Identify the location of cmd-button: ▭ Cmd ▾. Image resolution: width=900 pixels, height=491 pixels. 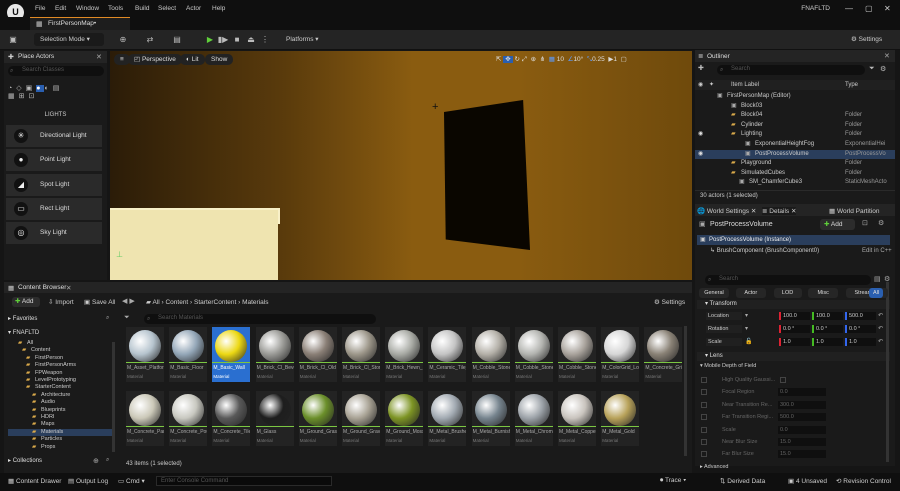
(131, 481).